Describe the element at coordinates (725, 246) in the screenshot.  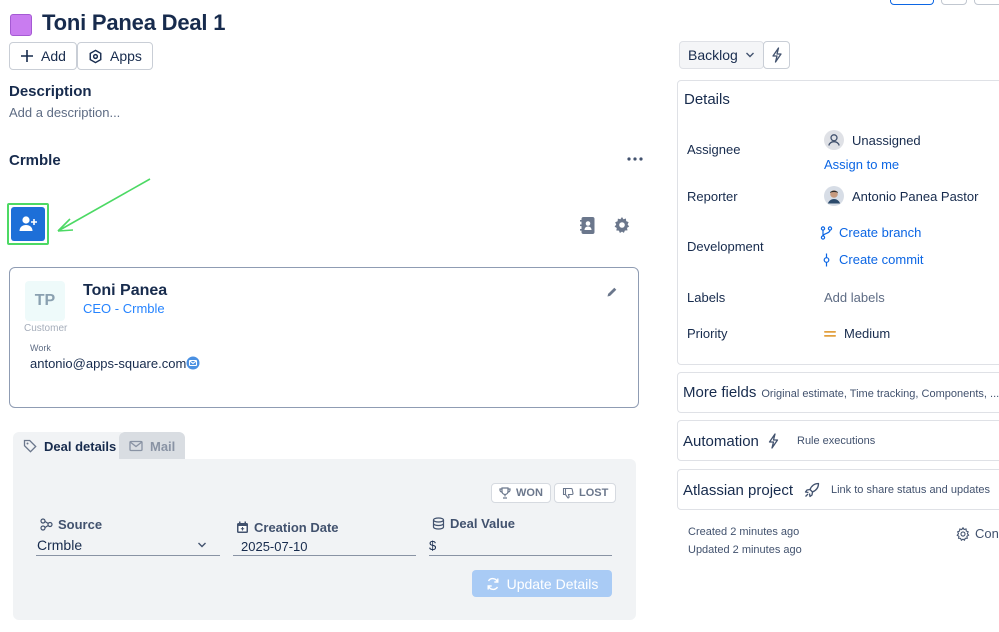
I see `development-label: Development` at that location.